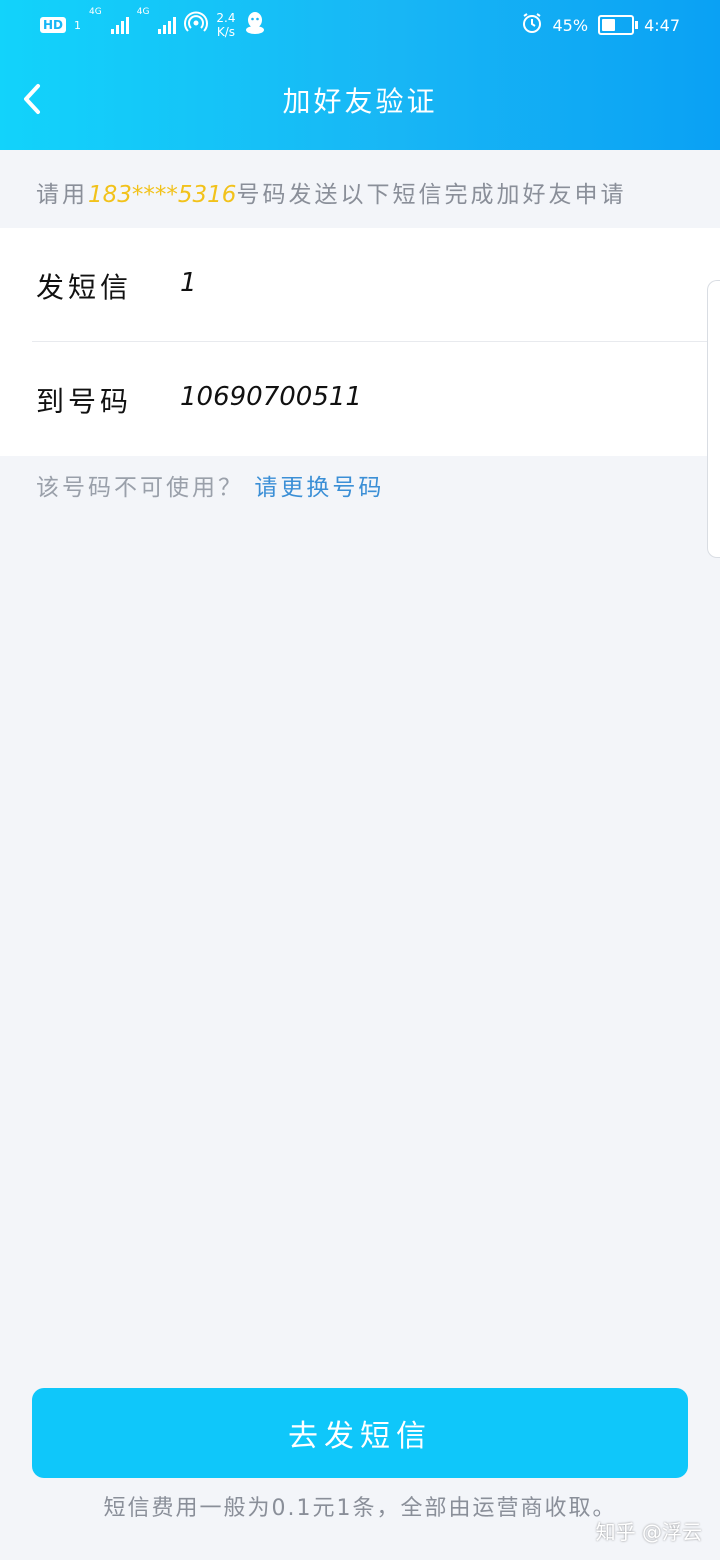 The width and height of the screenshot is (720, 1560). What do you see at coordinates (84, 287) in the screenshot?
I see `sms-content-label: 发短信` at bounding box center [84, 287].